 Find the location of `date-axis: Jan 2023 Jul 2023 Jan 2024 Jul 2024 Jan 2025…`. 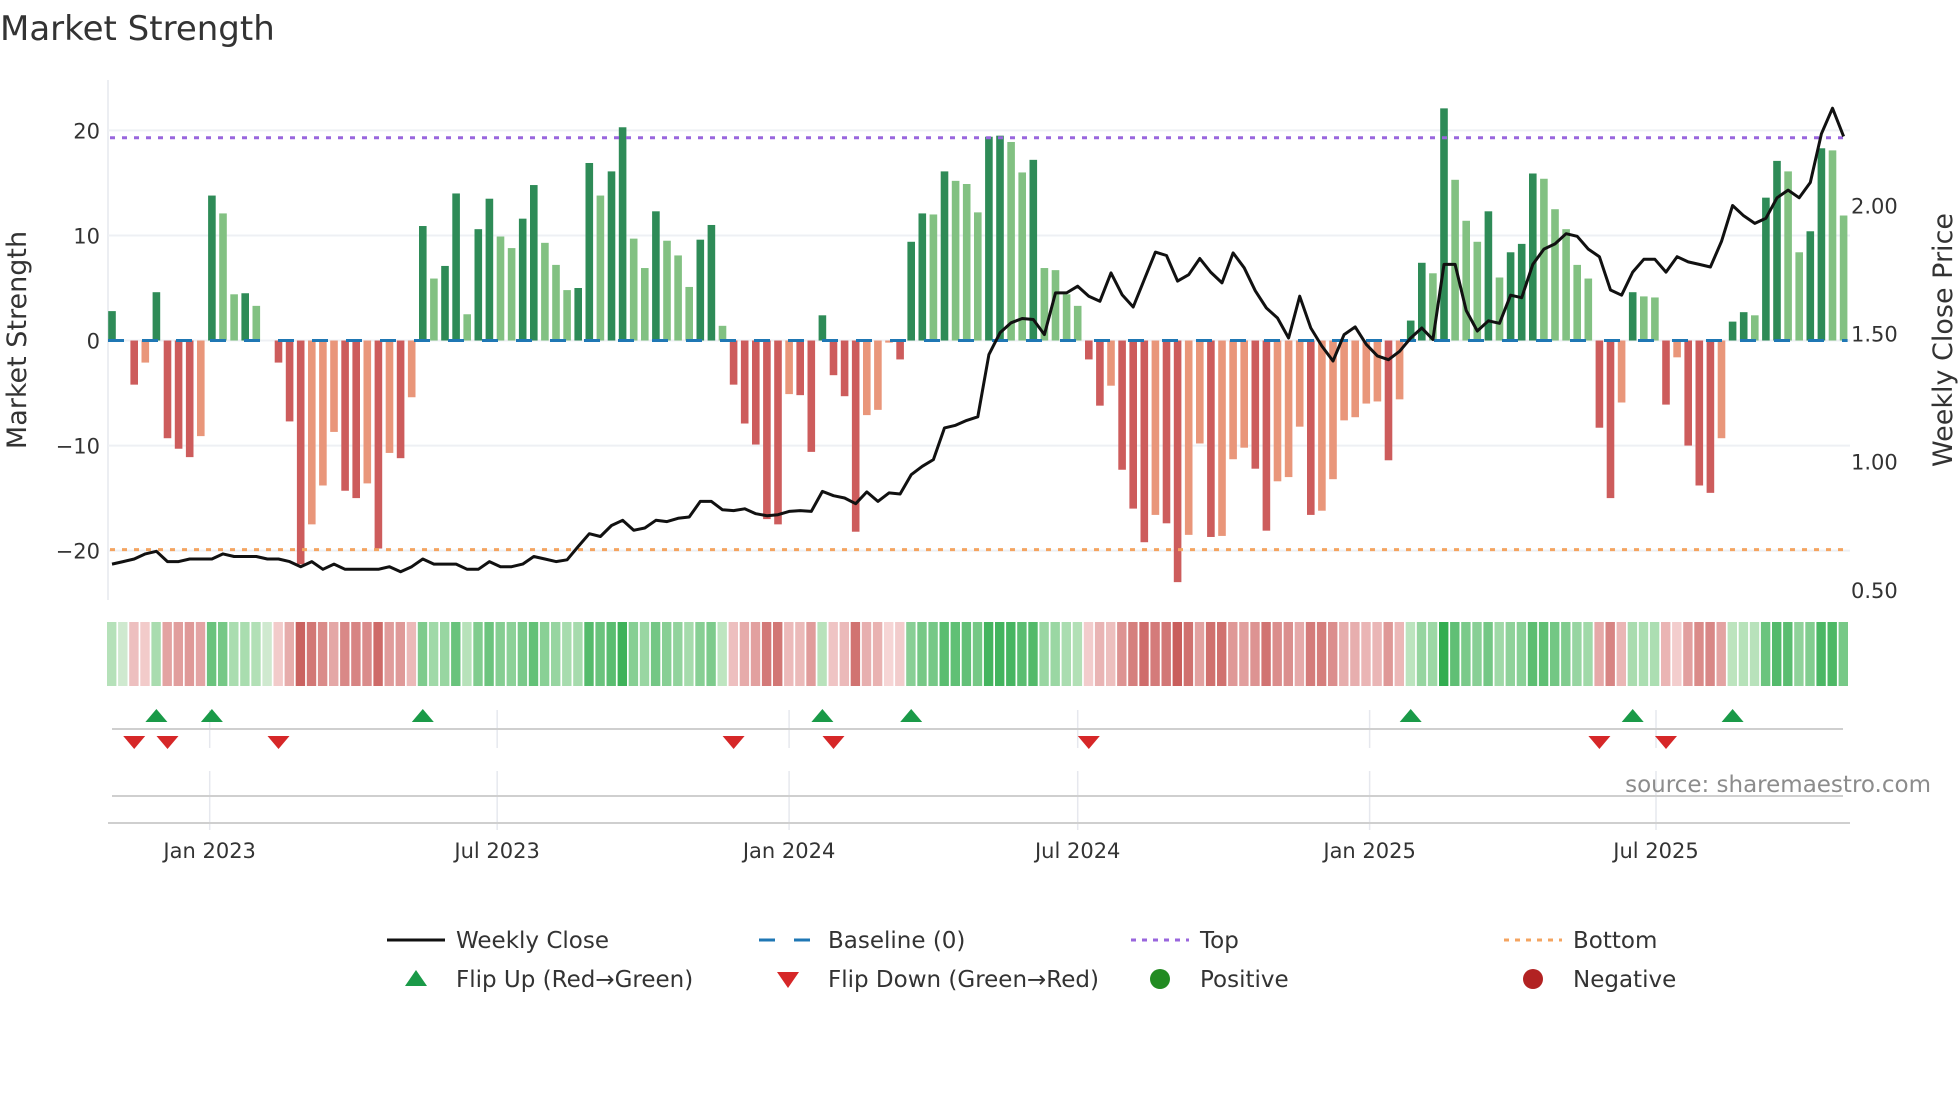

date-axis: Jan 2023 Jul 2023 Jan 2024 Jul 2024 Jan 2025… is located at coordinates (979, 817).